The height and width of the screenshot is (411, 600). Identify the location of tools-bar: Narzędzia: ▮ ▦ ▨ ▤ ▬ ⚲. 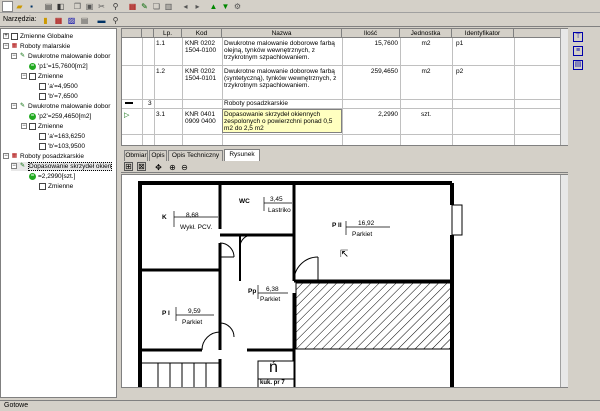
(300, 20).